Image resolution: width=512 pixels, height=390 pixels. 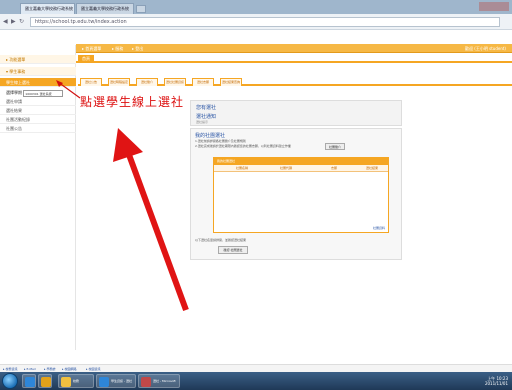 I want to click on taskbar-media-icon, so click(x=45, y=381).